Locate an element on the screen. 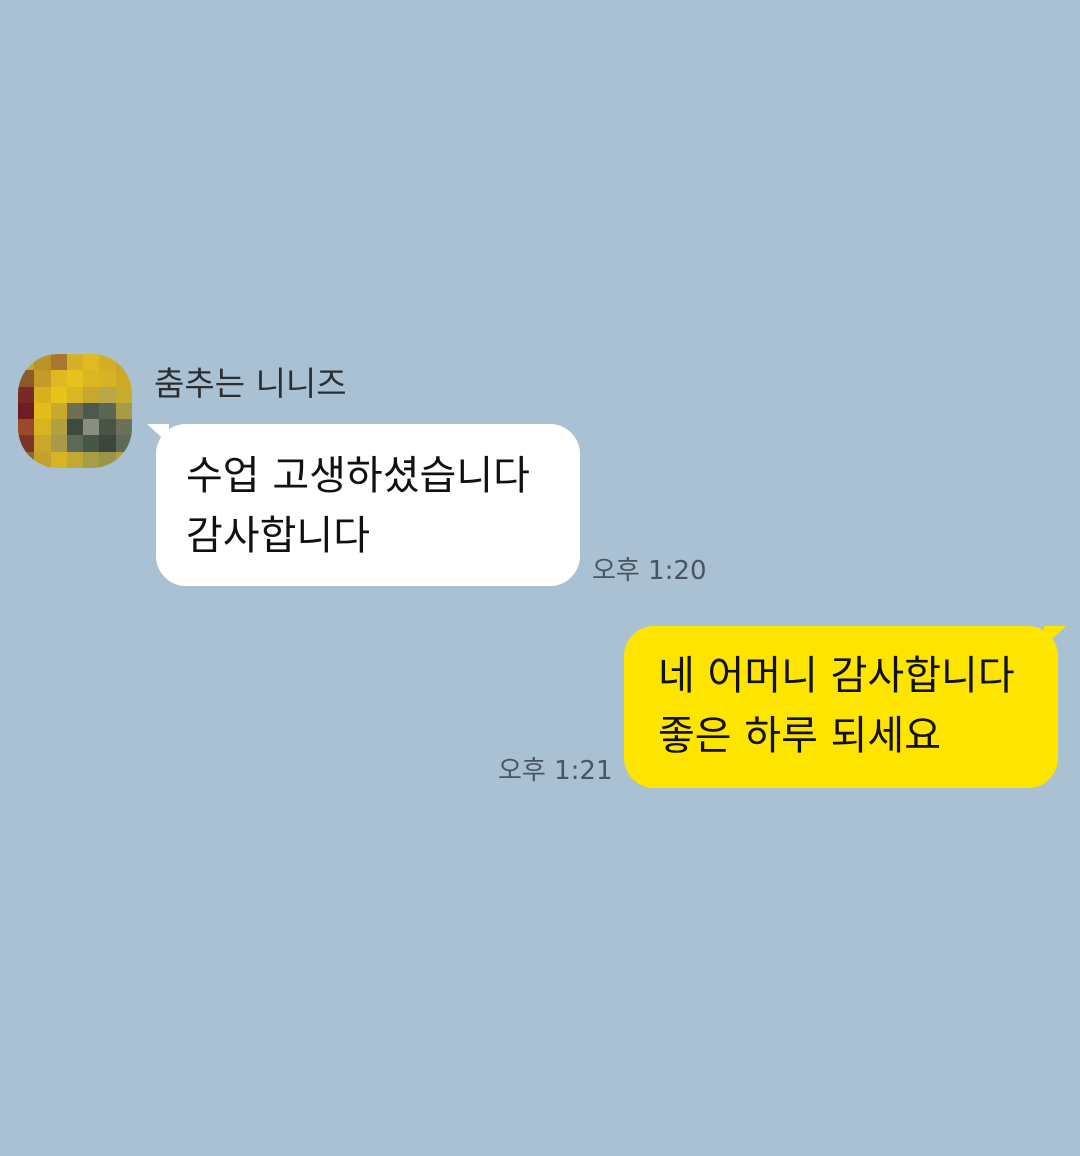 The width and height of the screenshot is (1080, 1156). message-timestamp: 오후 1:21 is located at coordinates (555, 771).